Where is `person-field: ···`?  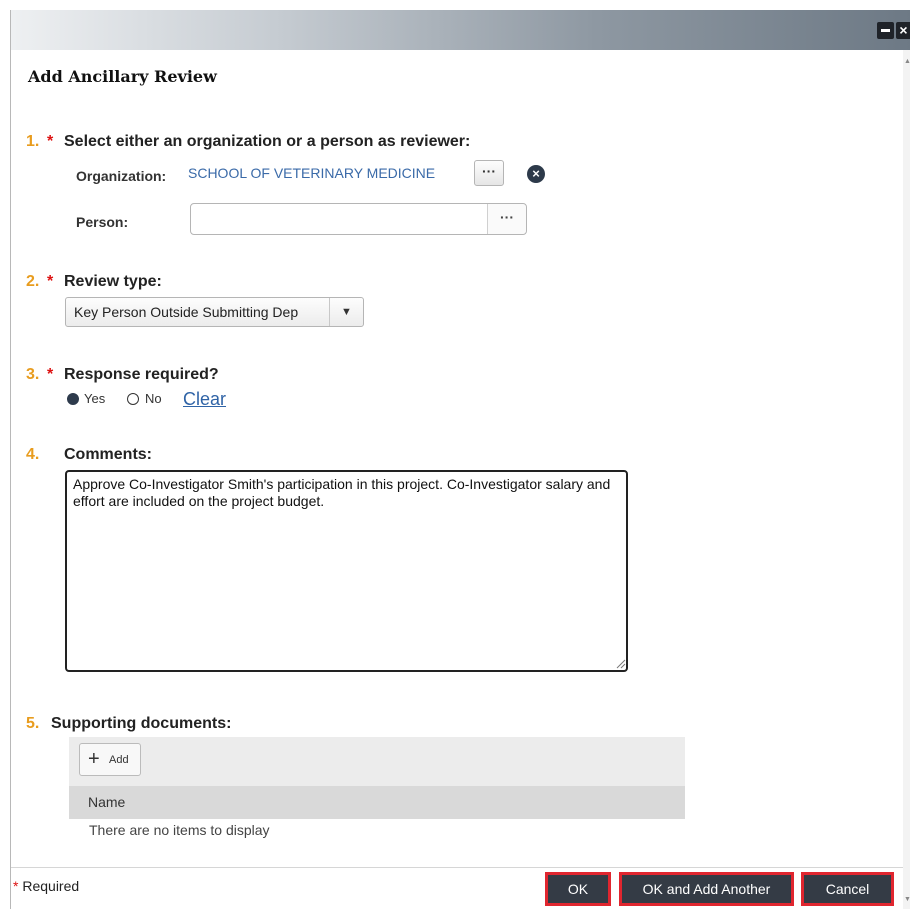
person-field: ··· is located at coordinates (358, 219).